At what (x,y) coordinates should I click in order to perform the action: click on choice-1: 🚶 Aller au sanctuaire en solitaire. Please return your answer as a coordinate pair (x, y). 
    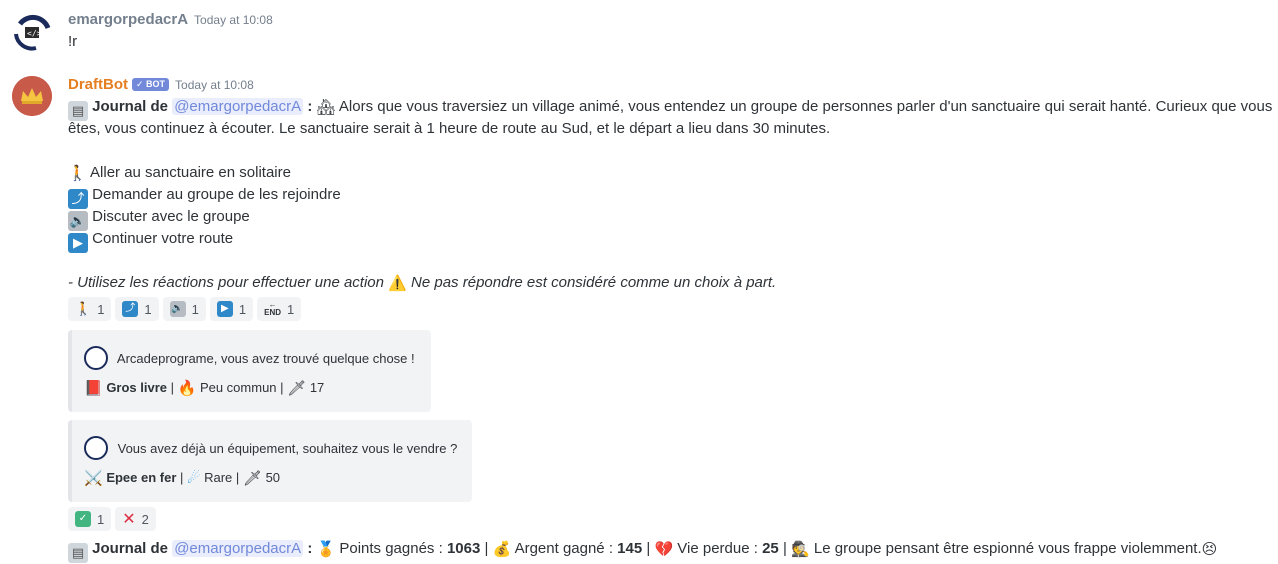
    Looking at the image, I should click on (179, 173).